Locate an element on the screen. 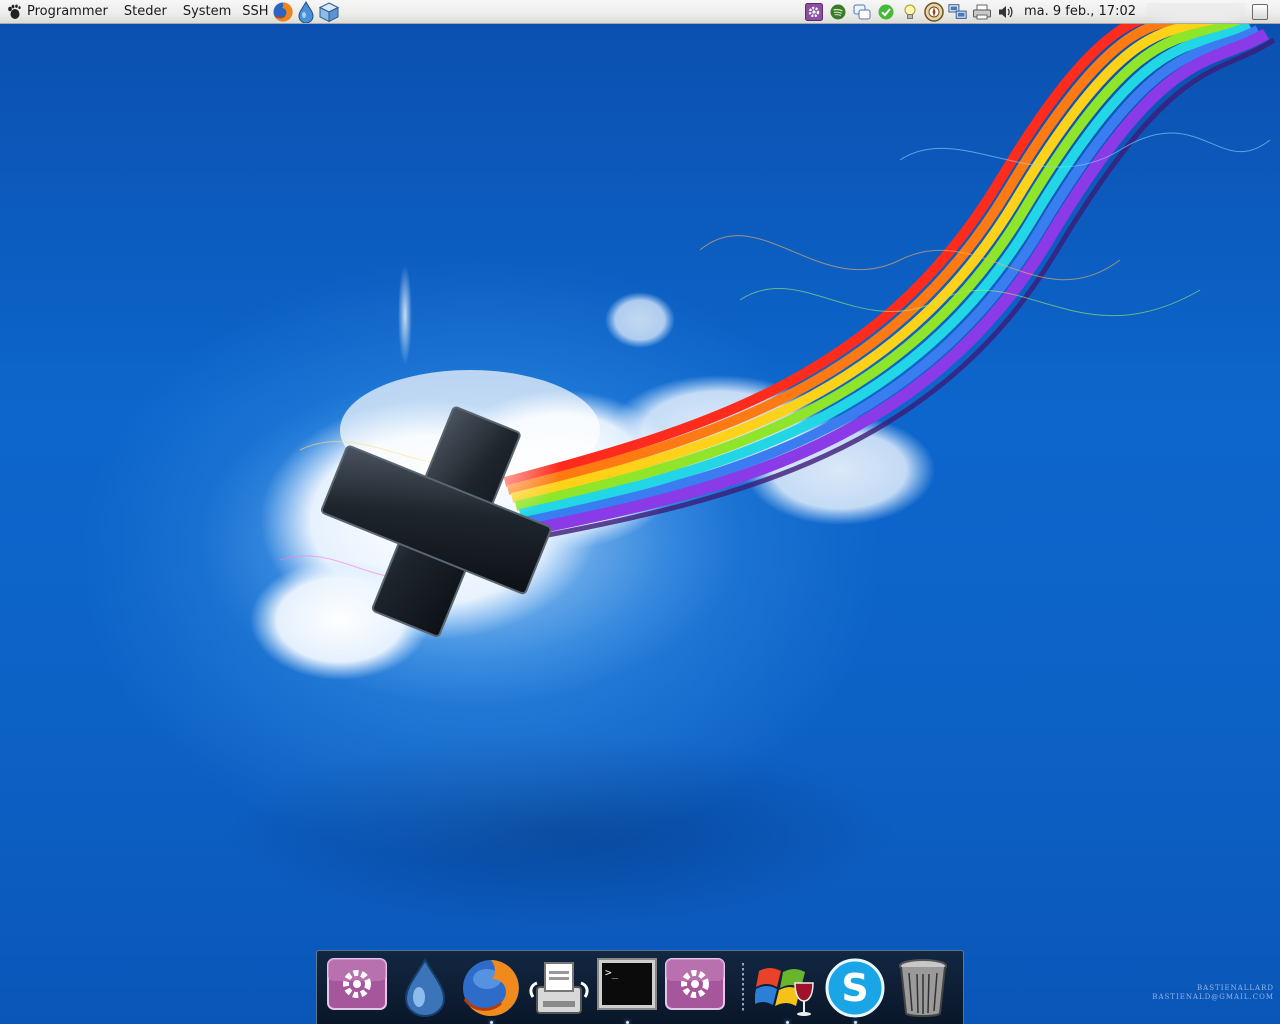 The height and width of the screenshot is (1024, 1280). tray-volume is located at coordinates (1006, 12).